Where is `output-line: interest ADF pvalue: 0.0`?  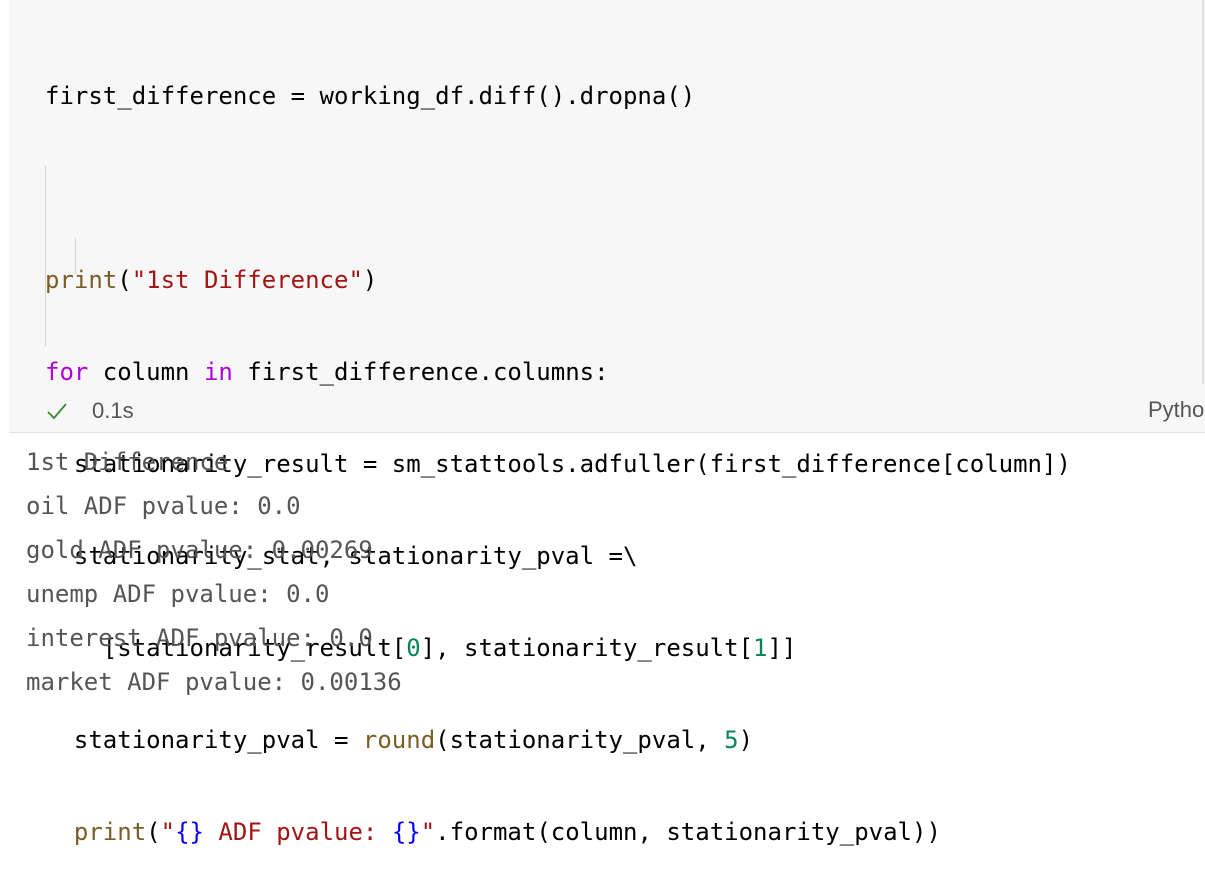 output-line: interest ADF pvalue: 0.0 is located at coordinates (199, 638).